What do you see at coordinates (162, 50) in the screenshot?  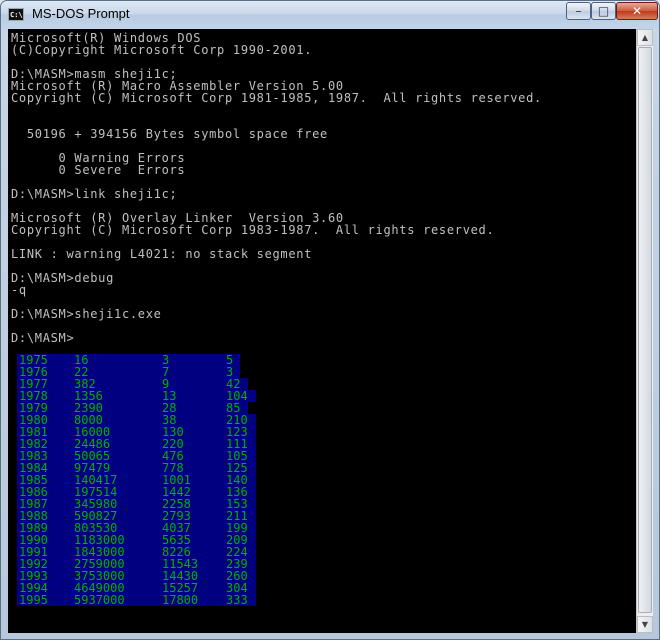 I see `console-line: (C)Copyright Microsoft Corp 1990-2001.` at bounding box center [162, 50].